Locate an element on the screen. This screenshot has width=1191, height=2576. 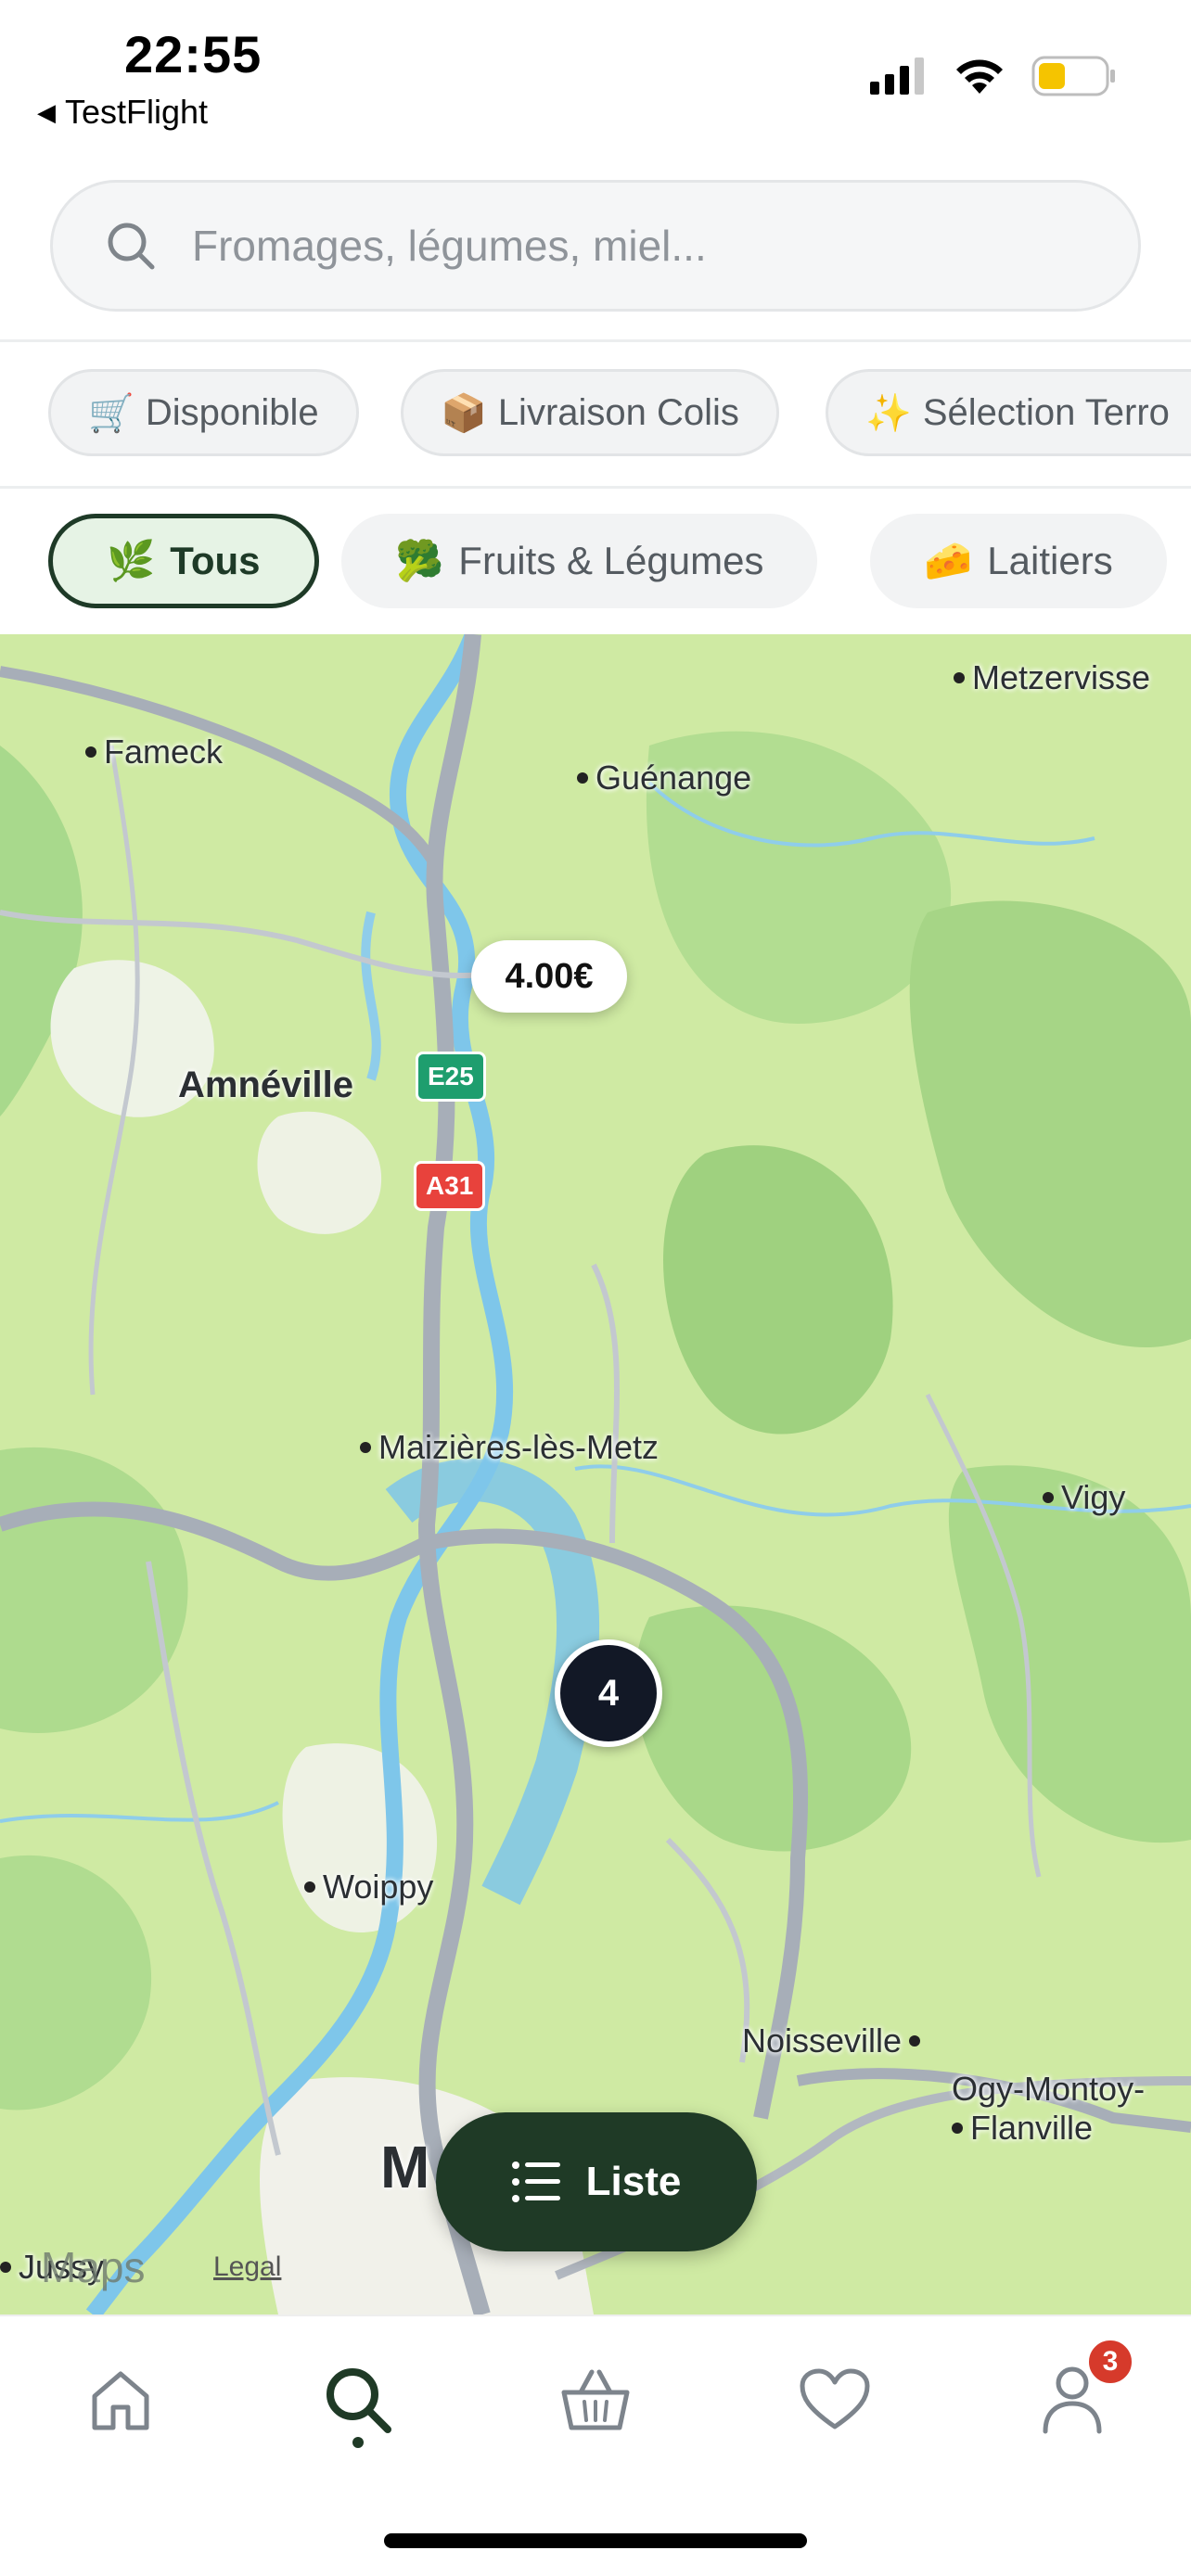
herb-icon: 🌿 is located at coordinates (132, 560).